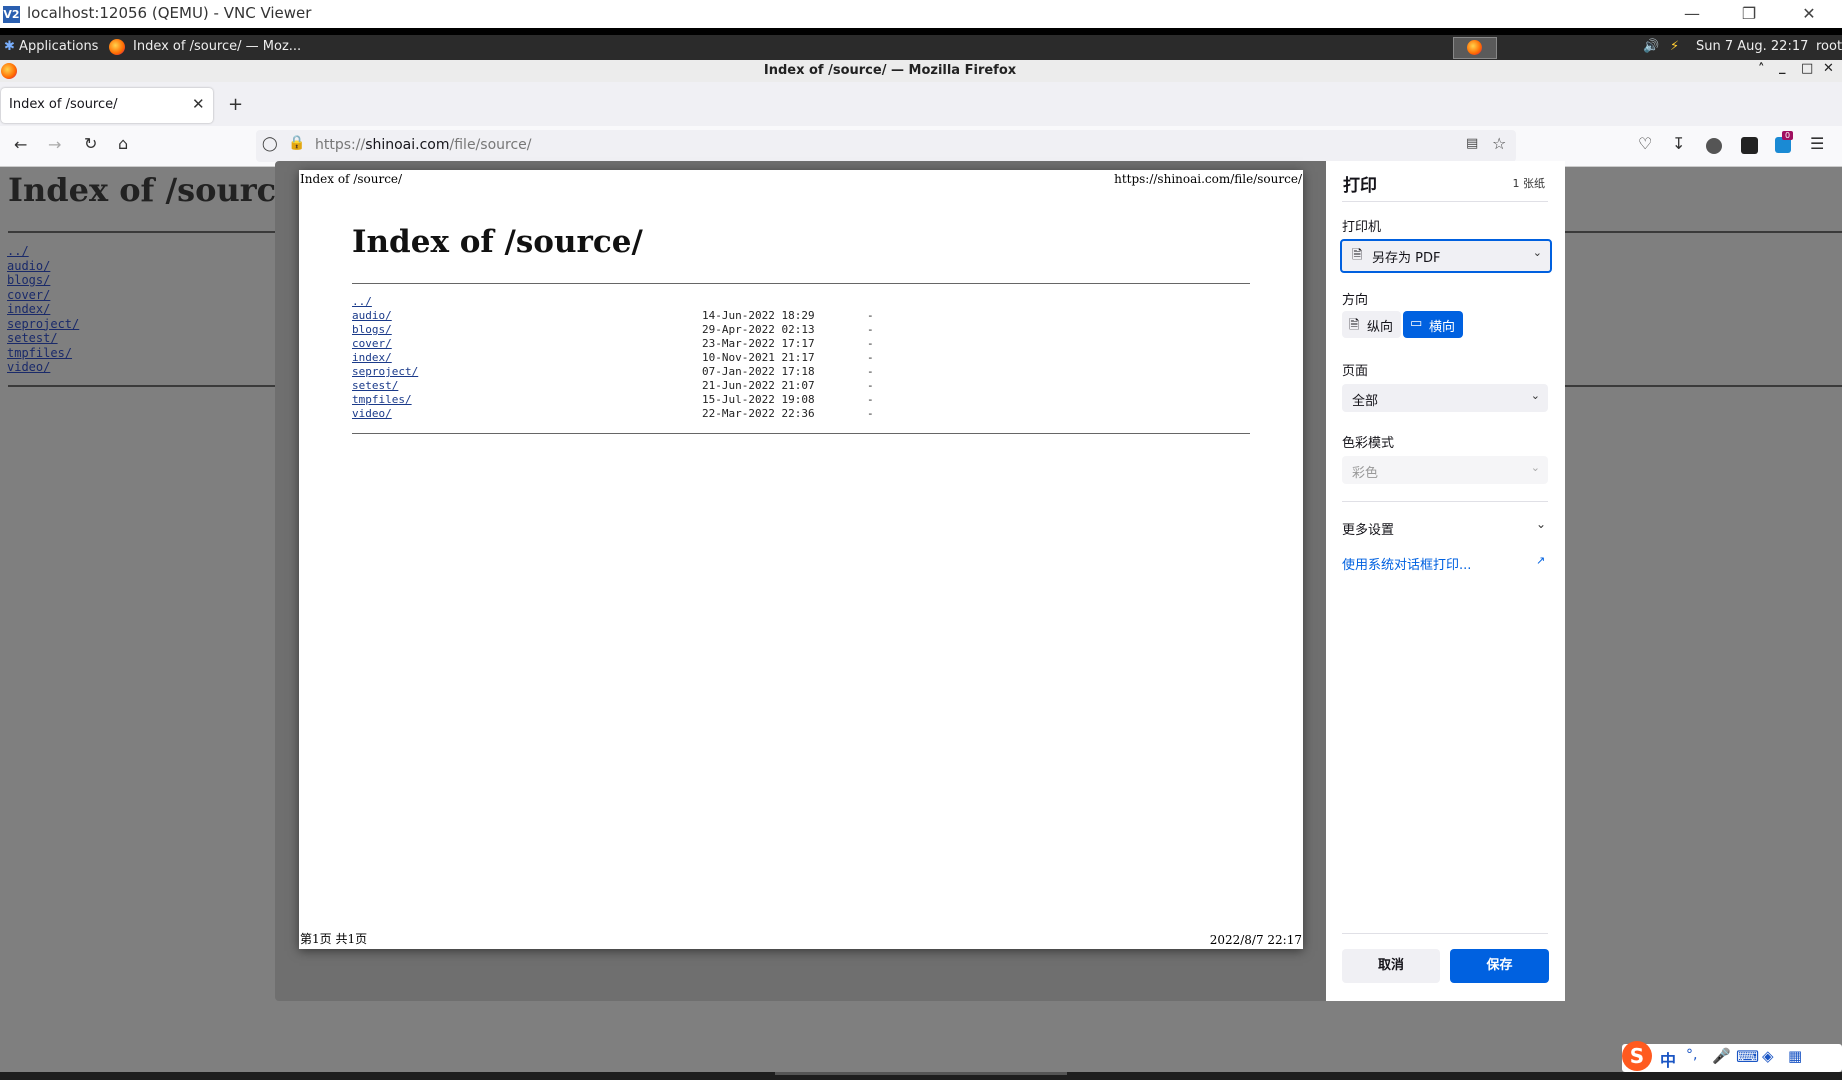  I want to click on entry-name: cover/, so click(372, 343).